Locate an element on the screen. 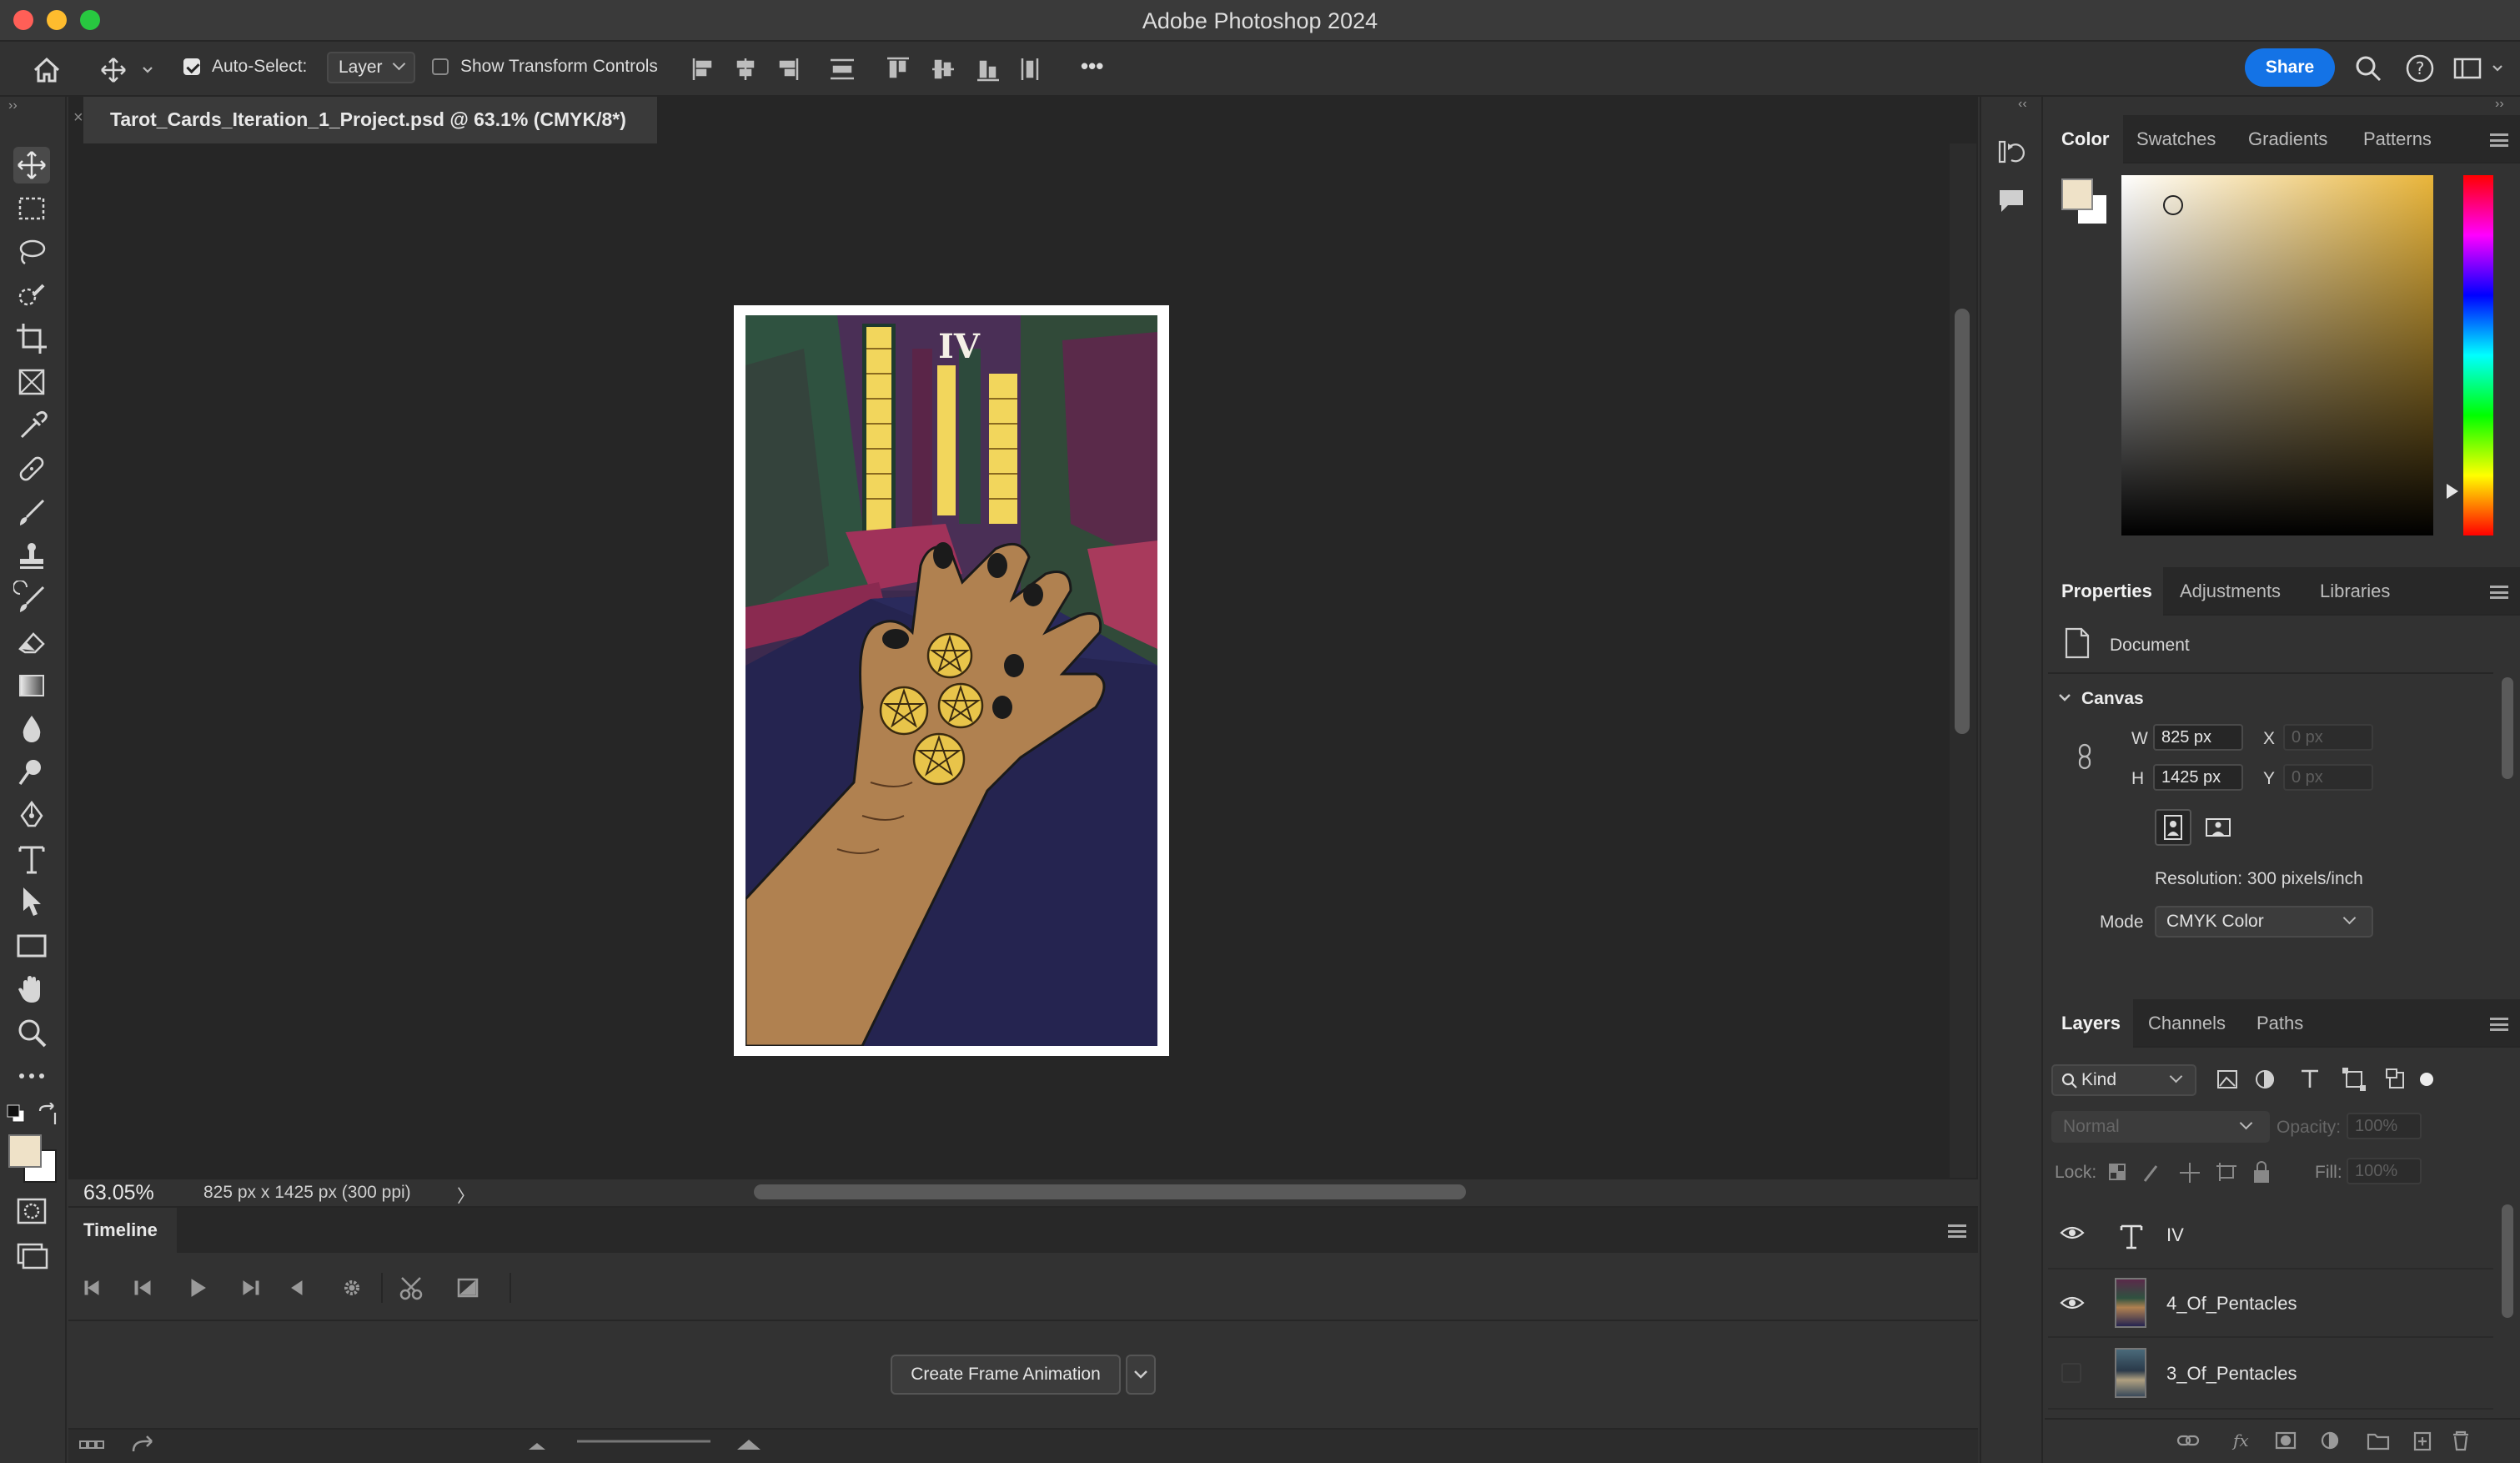 Image resolution: width=2520 pixels, height=1463 pixels. swap-colors-button is located at coordinates (47, 1115).